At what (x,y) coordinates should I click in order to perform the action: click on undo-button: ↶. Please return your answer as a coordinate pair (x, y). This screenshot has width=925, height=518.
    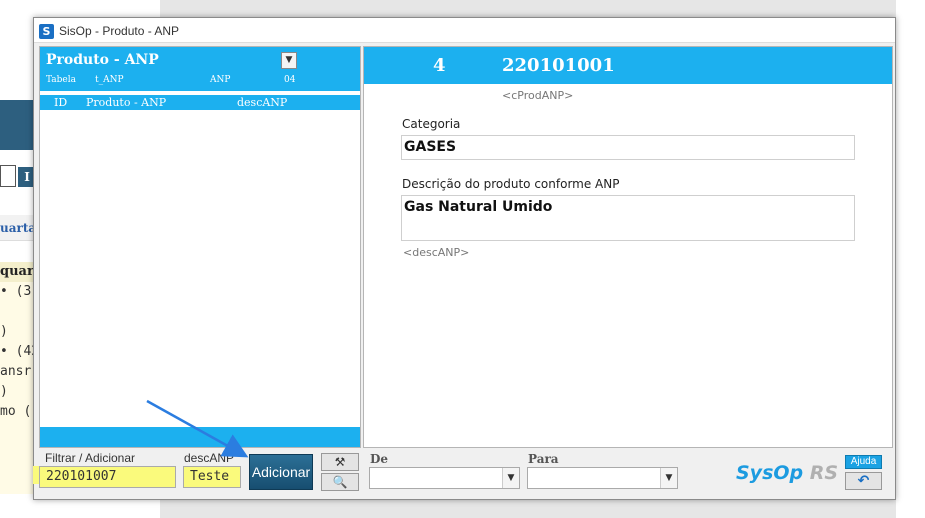
    Looking at the image, I should click on (863, 481).